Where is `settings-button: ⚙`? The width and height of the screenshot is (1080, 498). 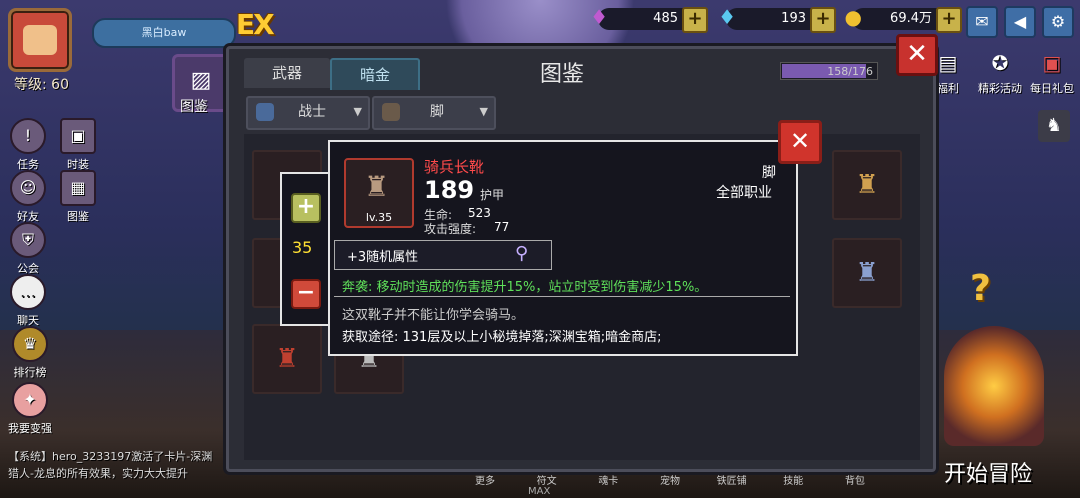 settings-button: ⚙ is located at coordinates (1058, 22).